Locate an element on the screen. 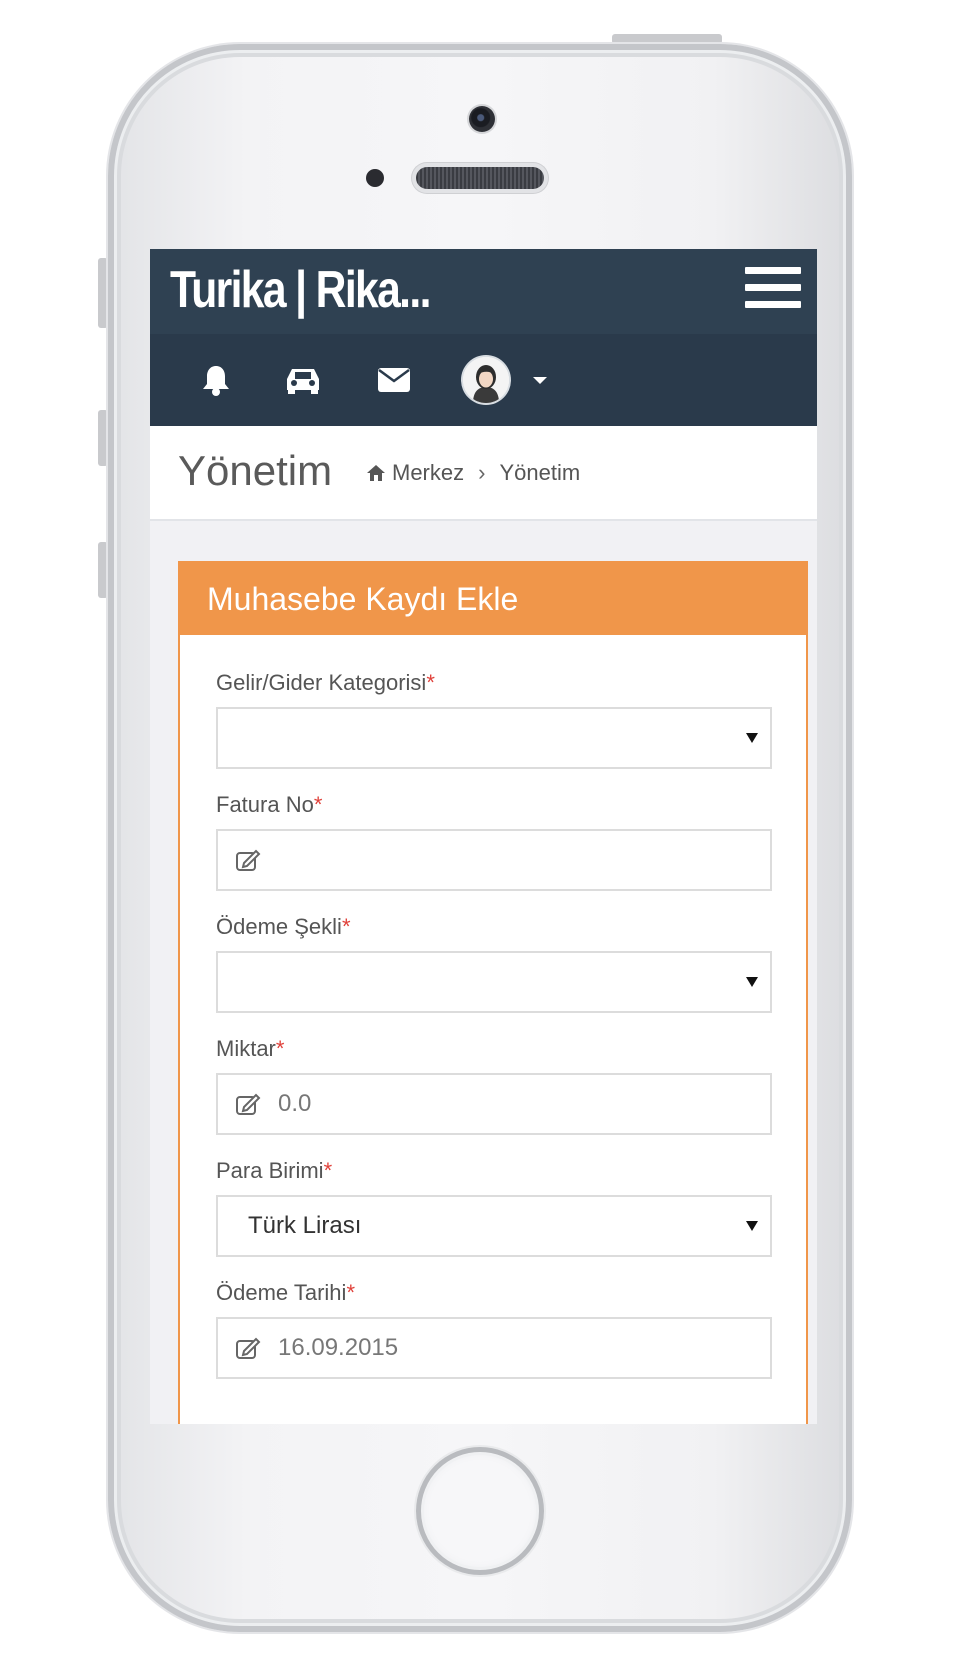  payment-date-label: Ödeme Tarihi* is located at coordinates (285, 1292).